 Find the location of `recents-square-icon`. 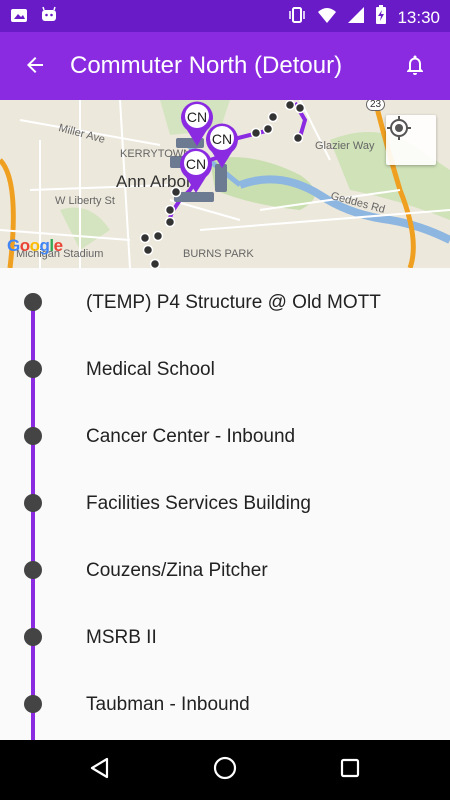

recents-square-icon is located at coordinates (350, 770).